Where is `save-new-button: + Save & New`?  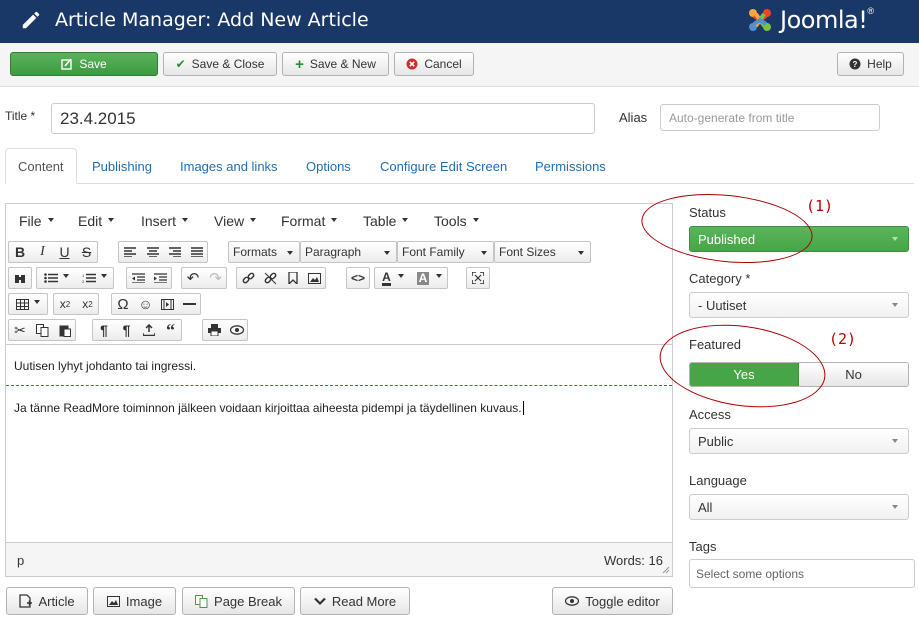
save-new-button: + Save & New is located at coordinates (335, 64).